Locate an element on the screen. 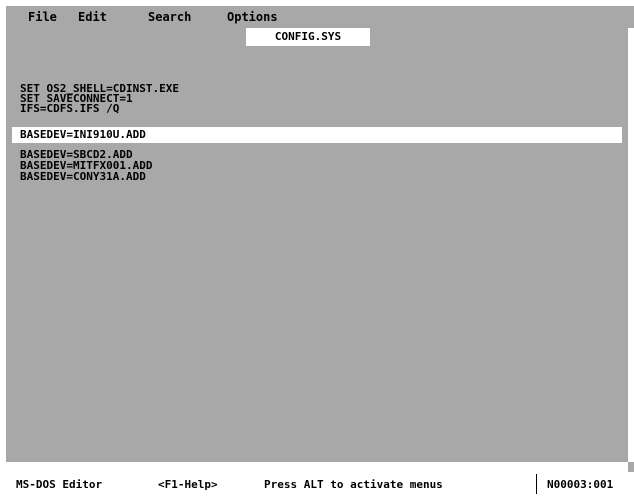 The height and width of the screenshot is (496, 634). menu-search: Search is located at coordinates (169, 17).